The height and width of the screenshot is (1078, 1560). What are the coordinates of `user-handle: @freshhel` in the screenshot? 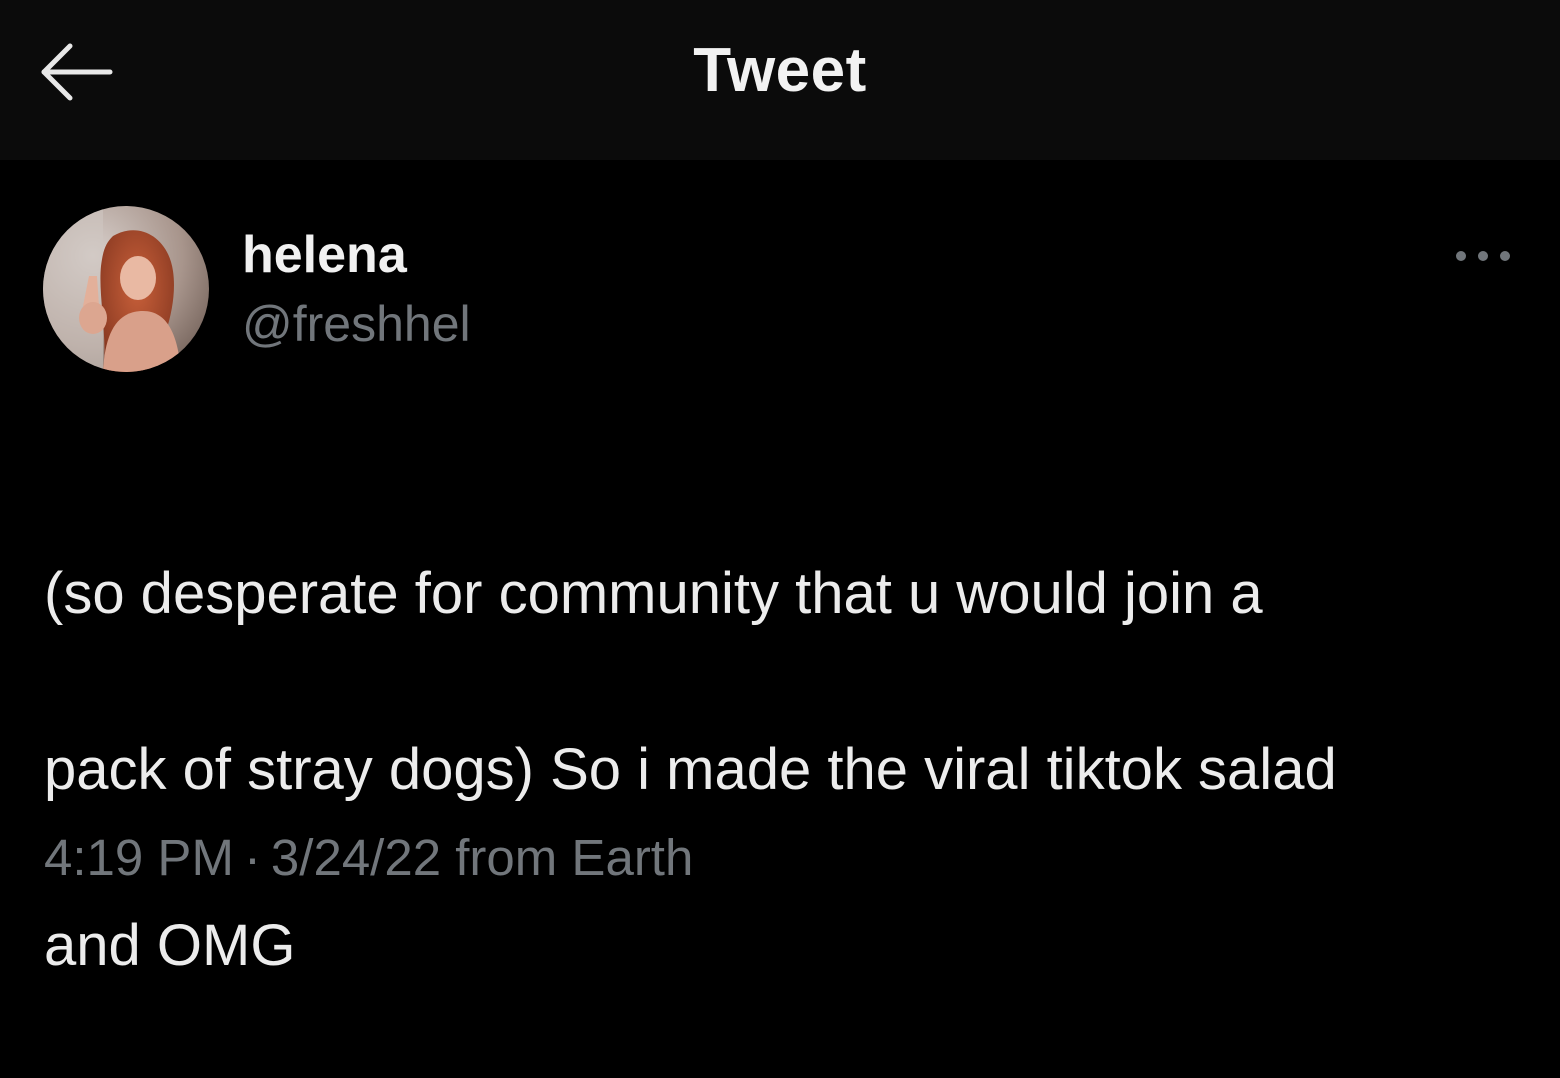 It's located at (356, 324).